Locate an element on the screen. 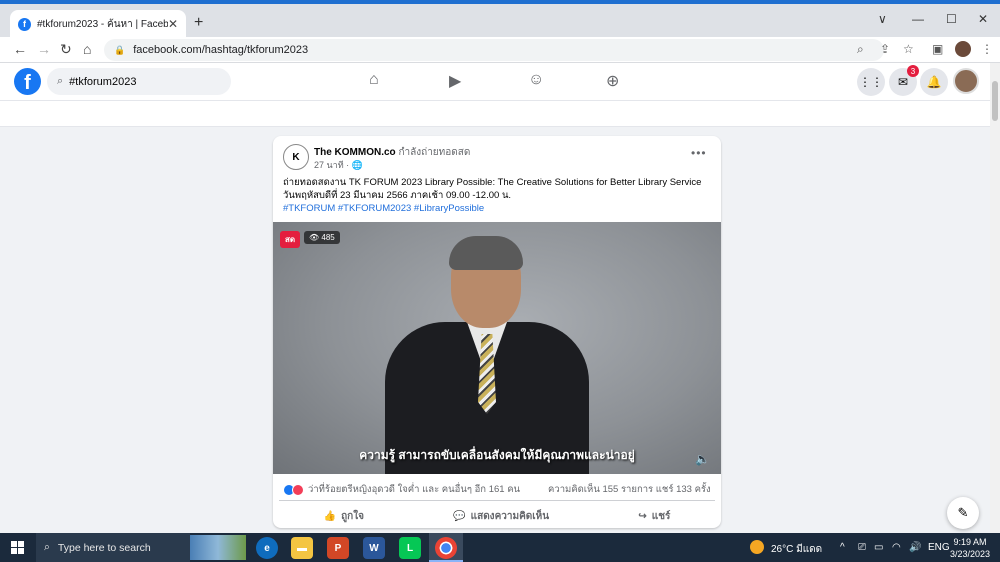 The image size is (1000, 562). comment-button: 💬 แสดงความคิดเห็น is located at coordinates (501, 516).